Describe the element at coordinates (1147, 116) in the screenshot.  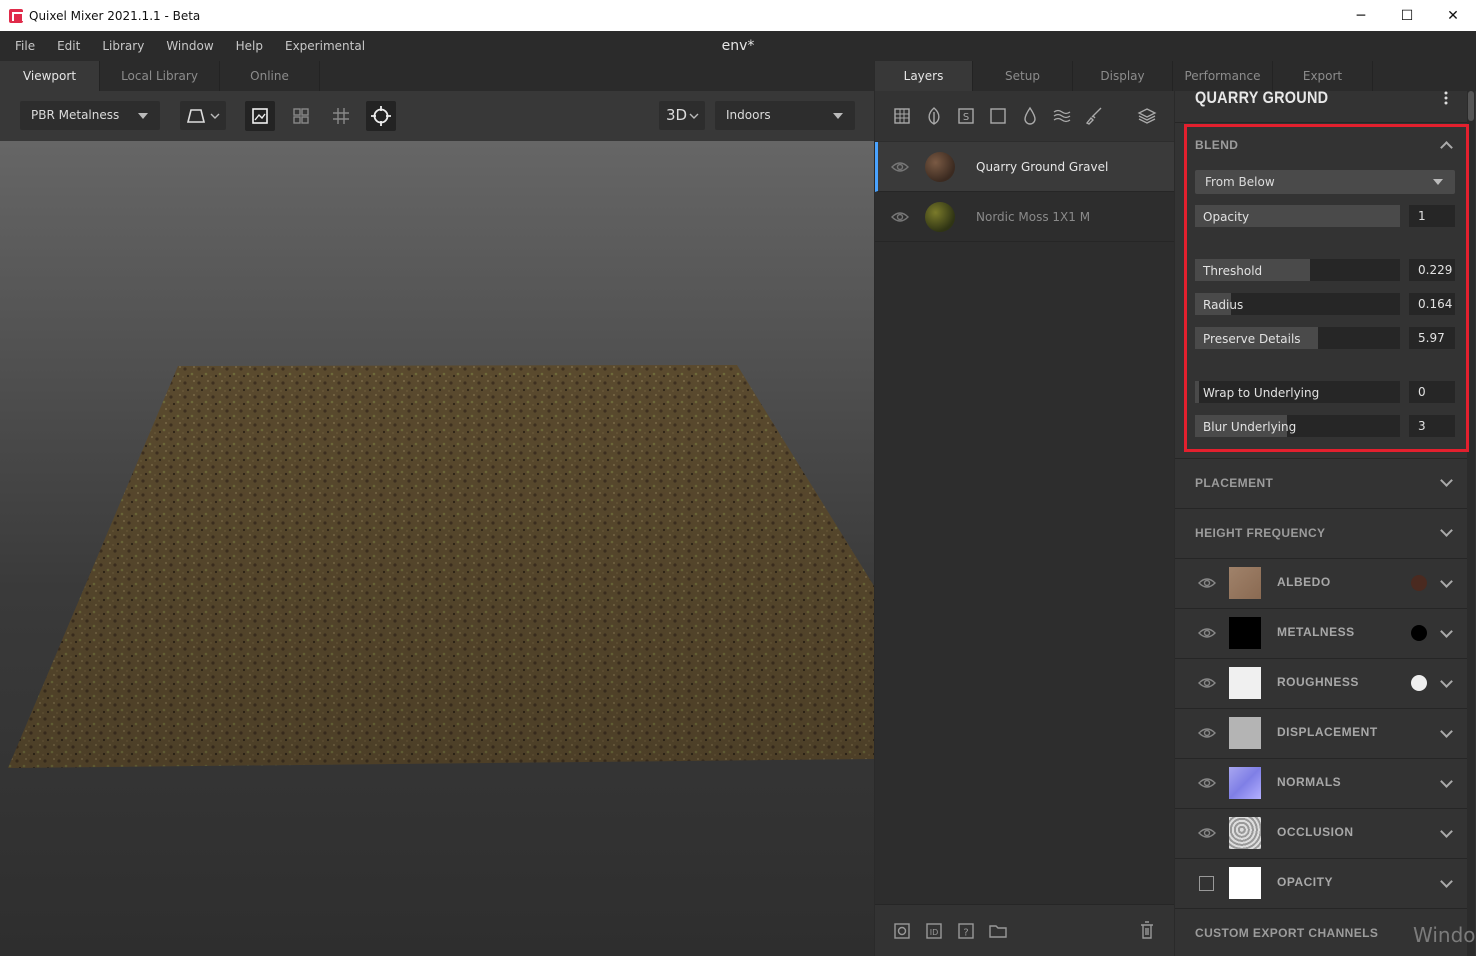
I see `layers-stack-icon` at that location.